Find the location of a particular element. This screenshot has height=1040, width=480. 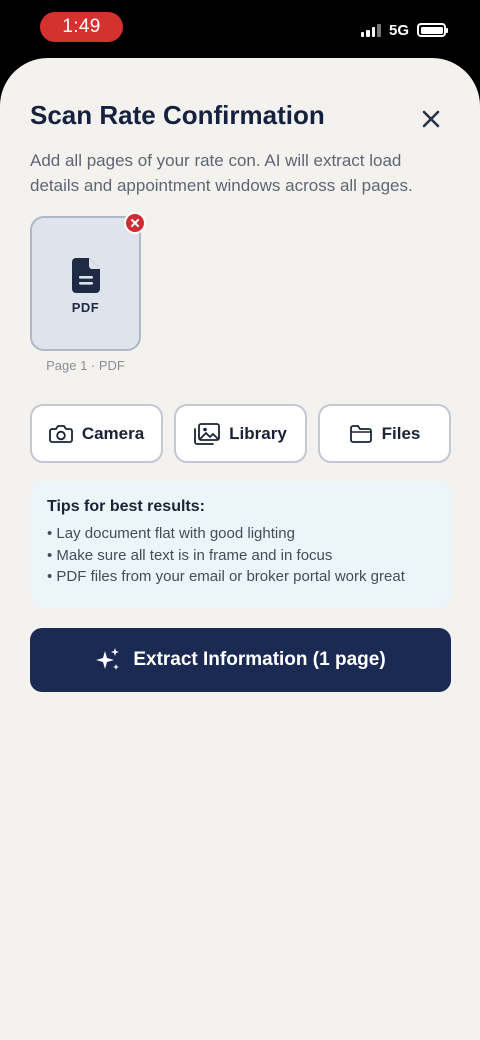

remove-page-button is located at coordinates (135, 223).